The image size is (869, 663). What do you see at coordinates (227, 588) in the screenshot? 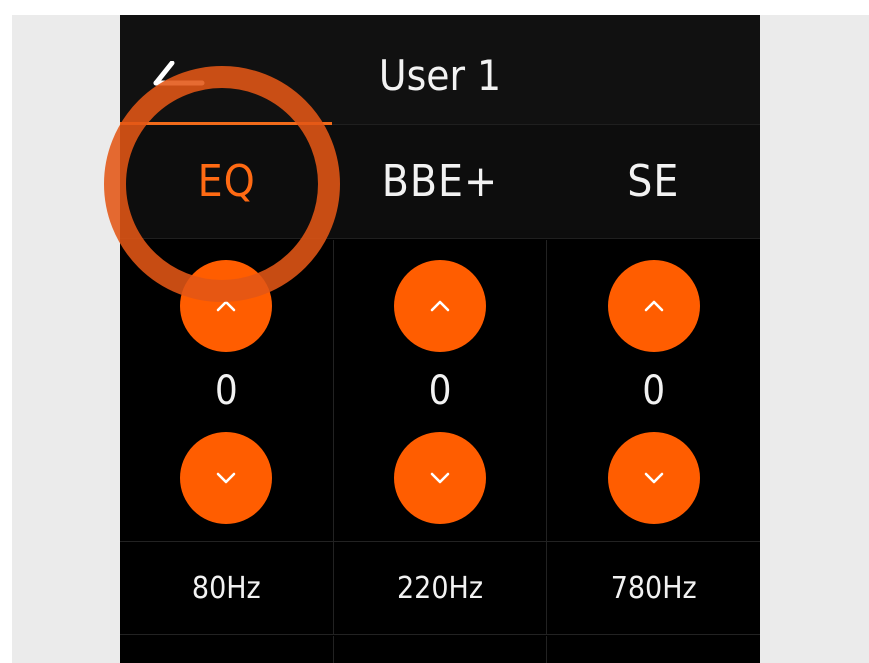
I see `frequency-label-80hz: 80Hz` at bounding box center [227, 588].